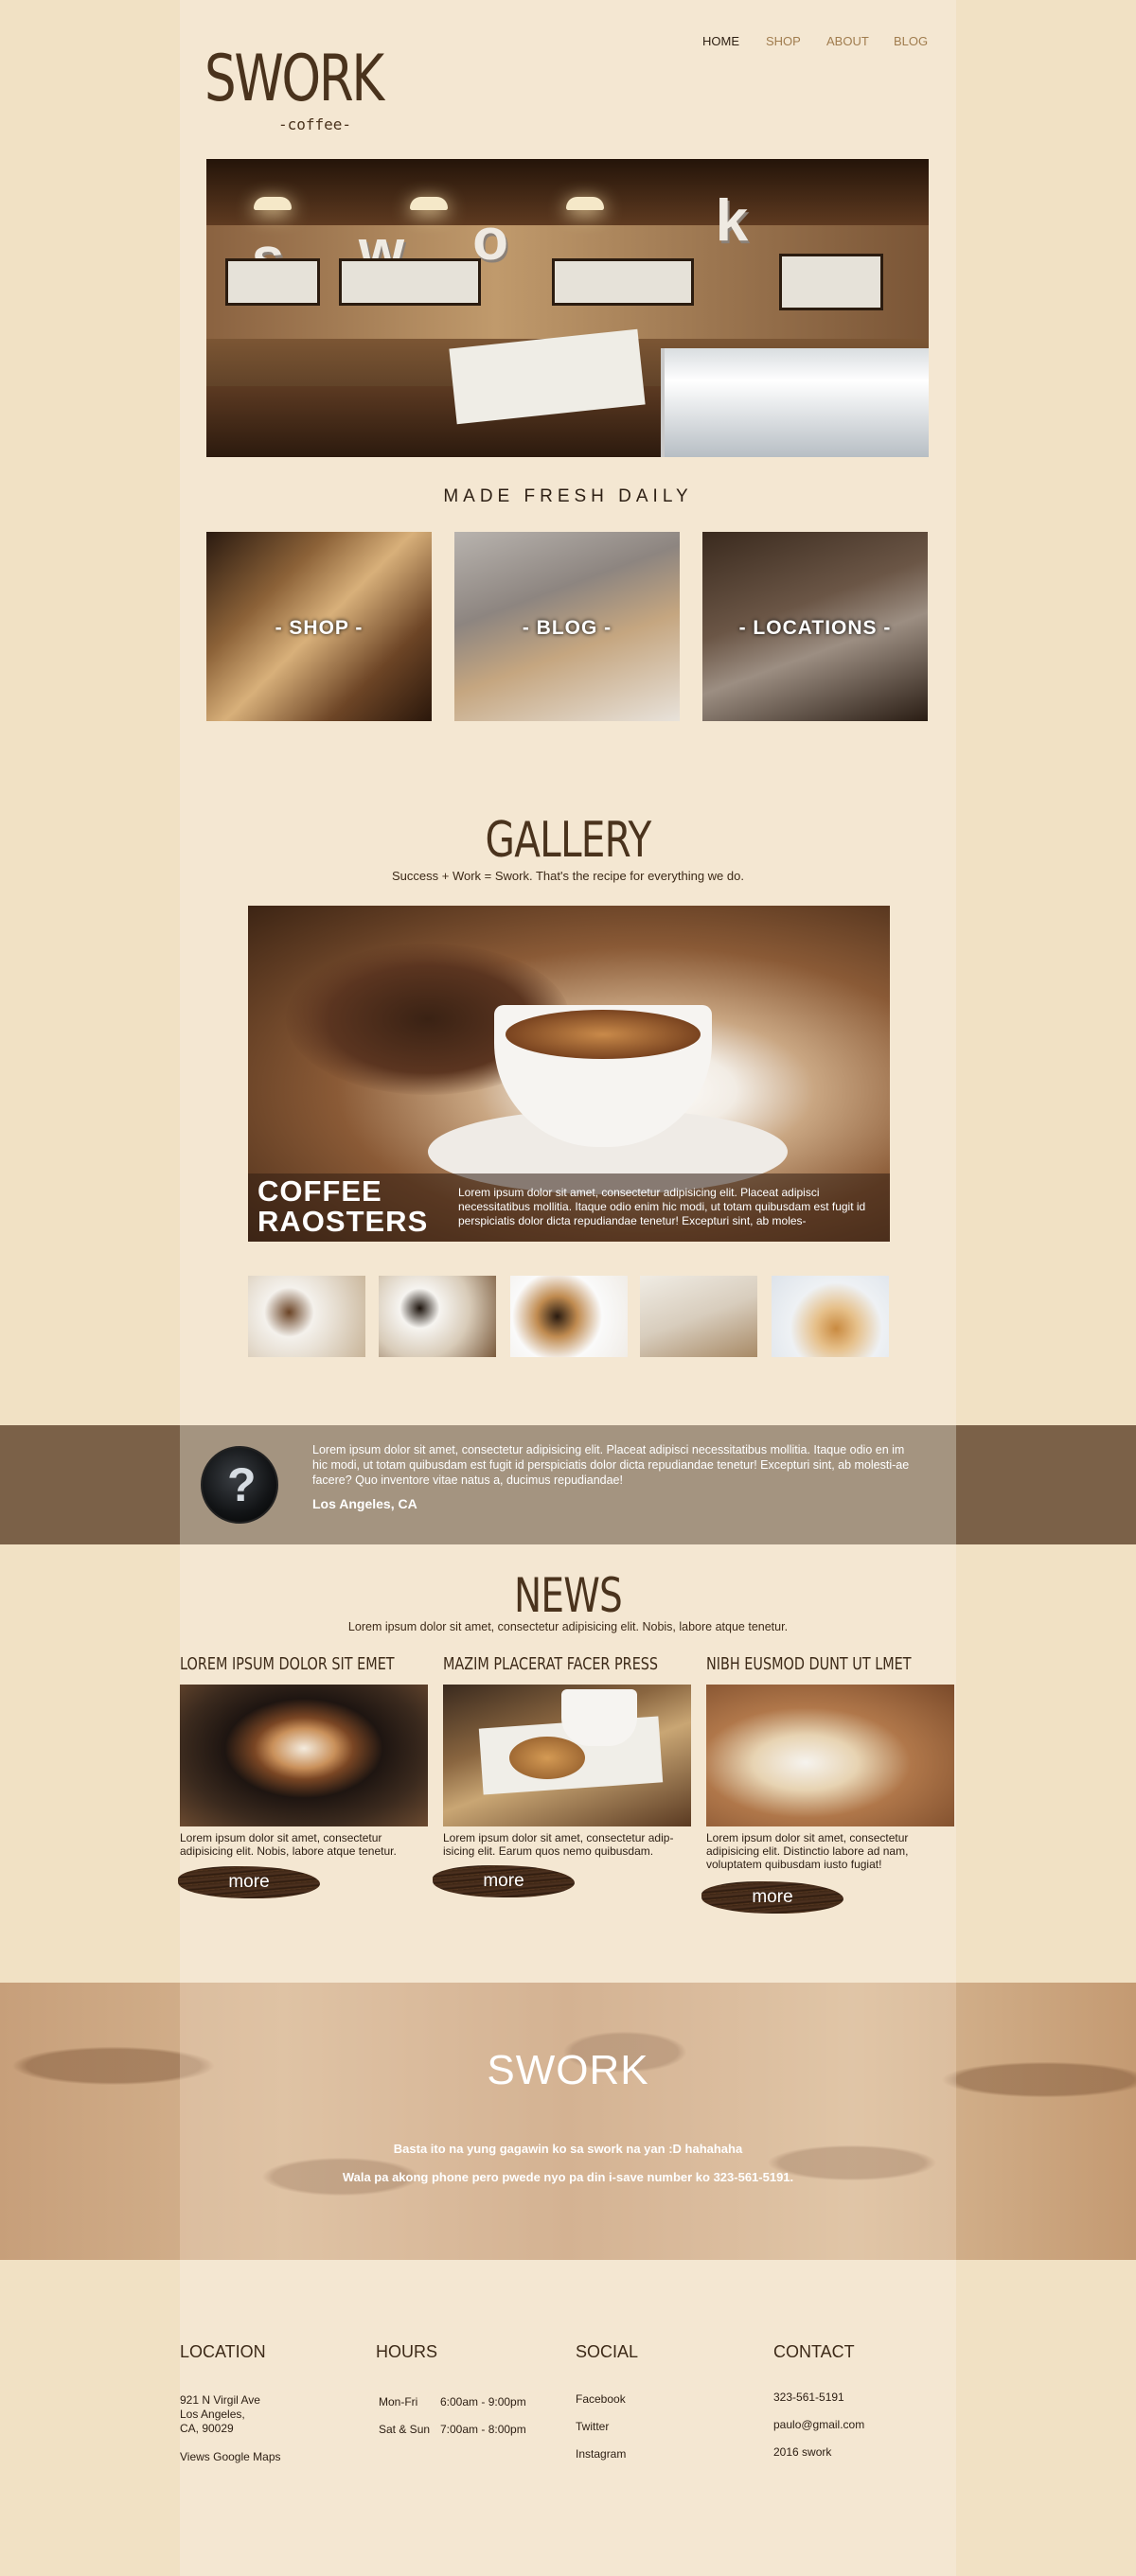 Image resolution: width=1136 pixels, height=2576 pixels. I want to click on nav-shop: SHOP, so click(783, 41).